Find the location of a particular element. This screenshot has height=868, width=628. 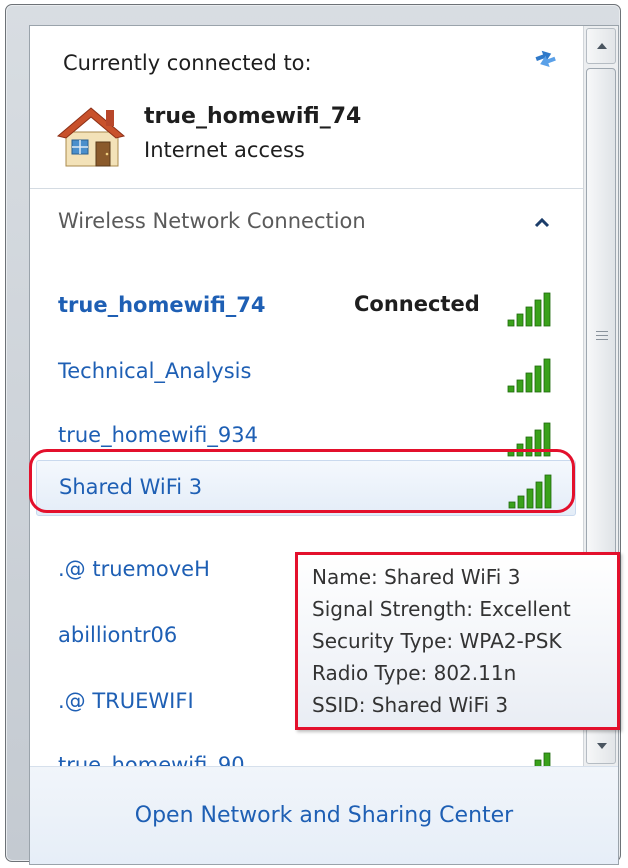

network-name: .@ truemoveH is located at coordinates (134, 569).